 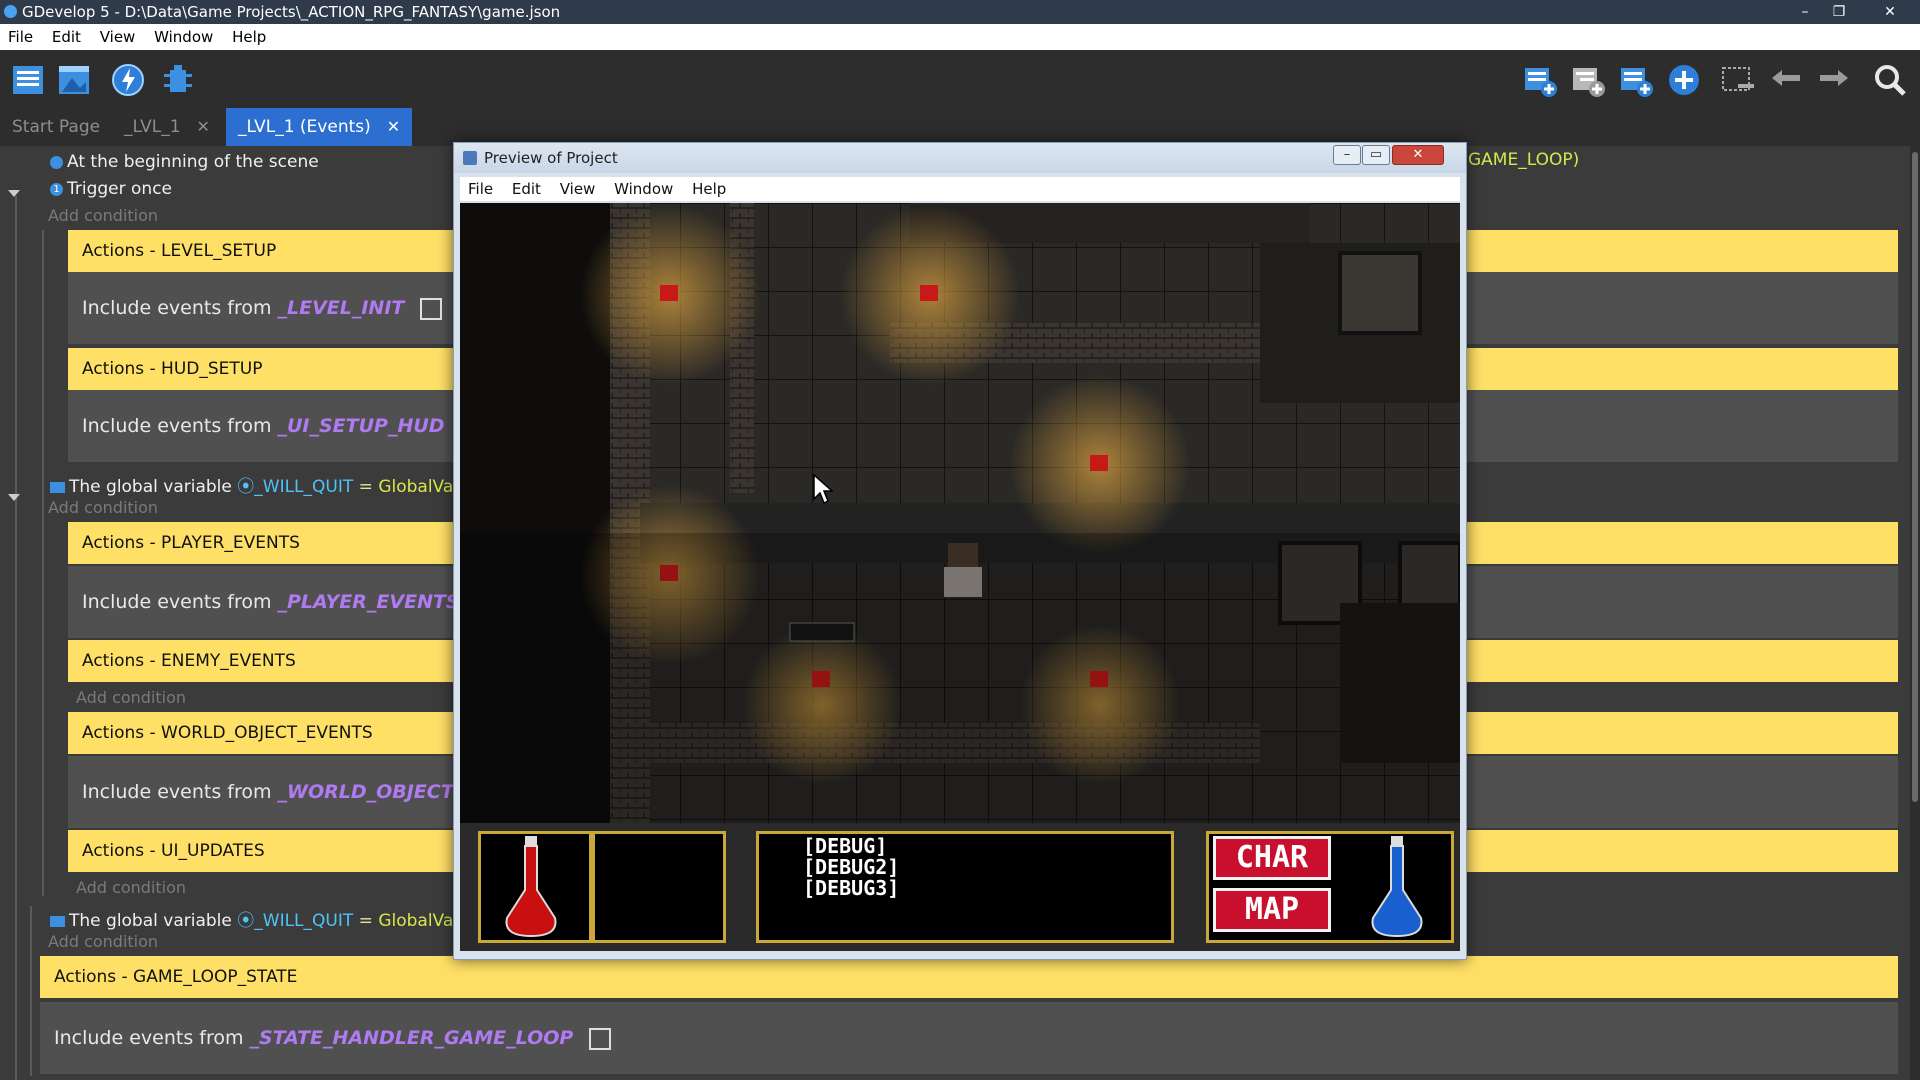 What do you see at coordinates (1636, 80) in the screenshot?
I see `add-comment-icon` at bounding box center [1636, 80].